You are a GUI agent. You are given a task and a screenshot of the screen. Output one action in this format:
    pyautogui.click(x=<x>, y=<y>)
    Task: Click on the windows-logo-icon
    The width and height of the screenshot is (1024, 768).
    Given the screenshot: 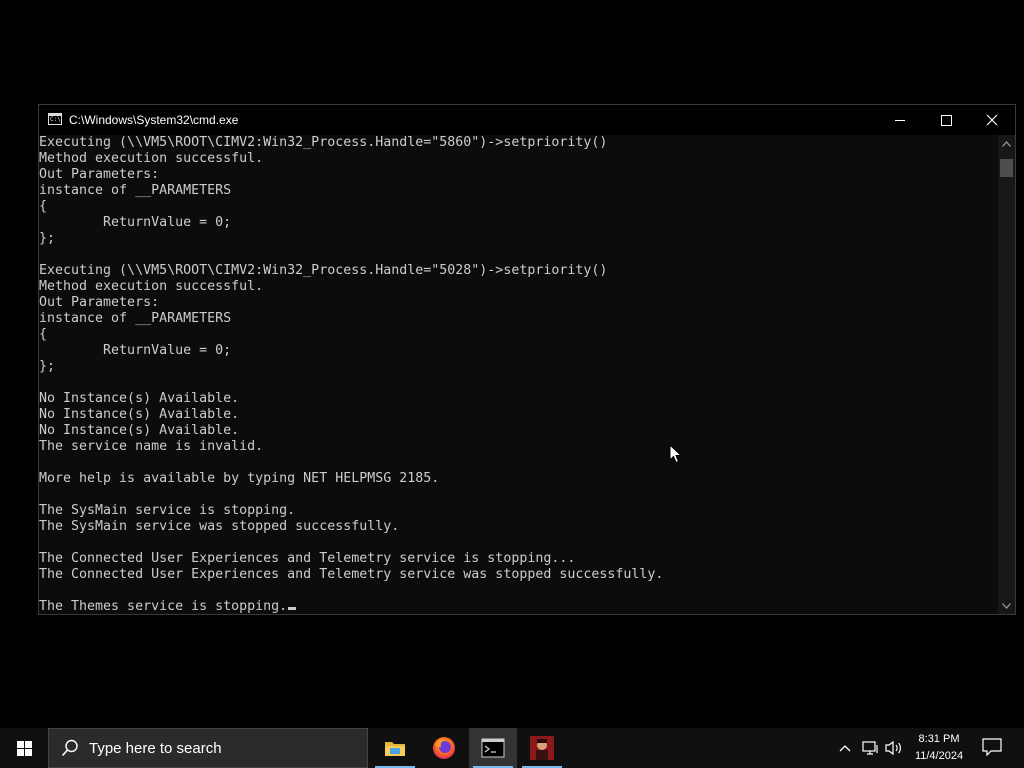 What is the action you would take?
    pyautogui.click(x=24, y=748)
    